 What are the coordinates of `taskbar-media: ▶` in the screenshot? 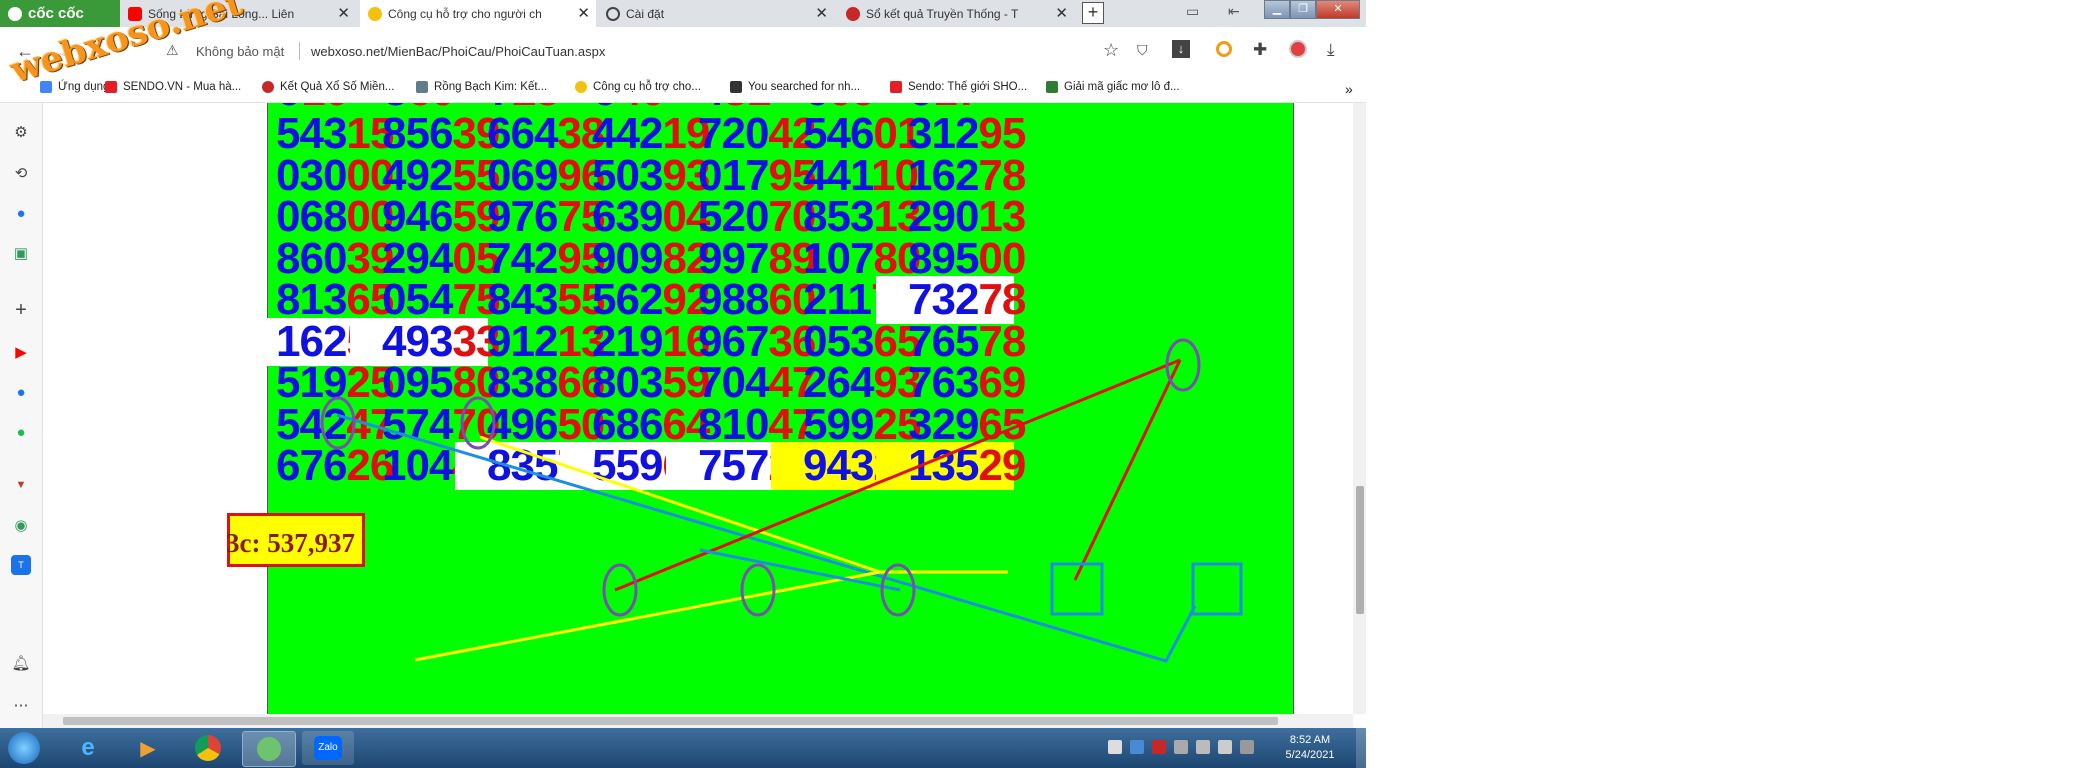 It's located at (148, 748).